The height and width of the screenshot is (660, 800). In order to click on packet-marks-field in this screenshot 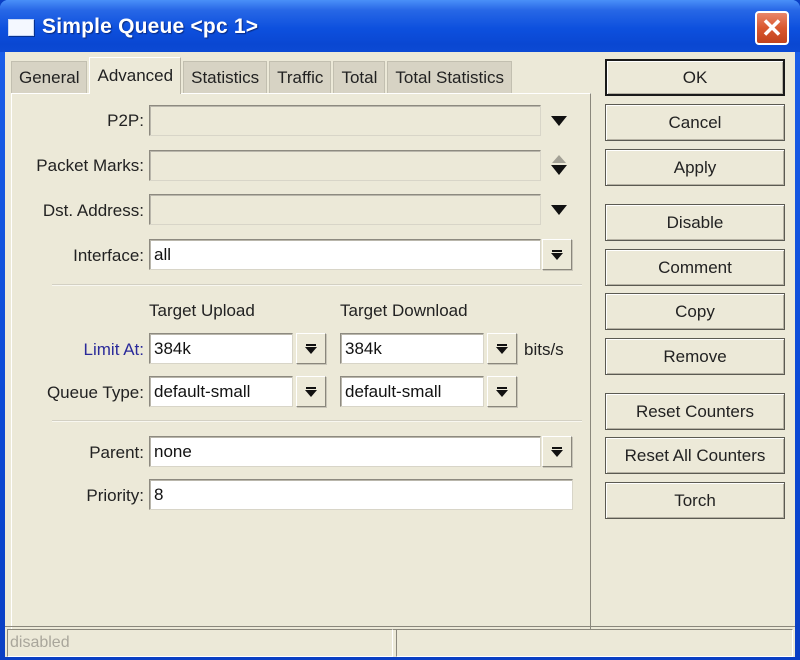, I will do `click(345, 165)`.